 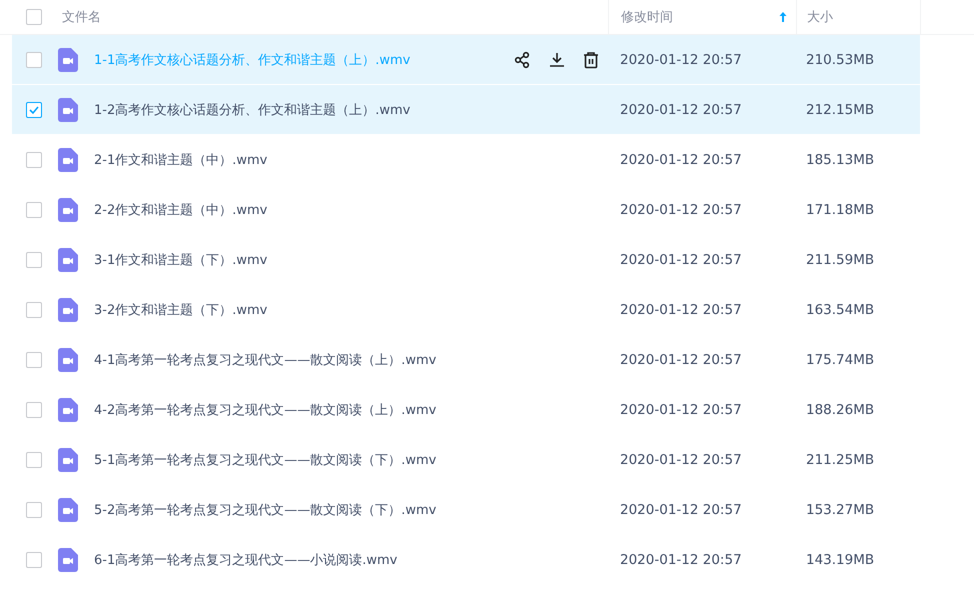 What do you see at coordinates (466, 309) in the screenshot?
I see `file-row: 3-2作文和谐主题（下）.wmv 2020-01-12 20:57 163.54MB` at bounding box center [466, 309].